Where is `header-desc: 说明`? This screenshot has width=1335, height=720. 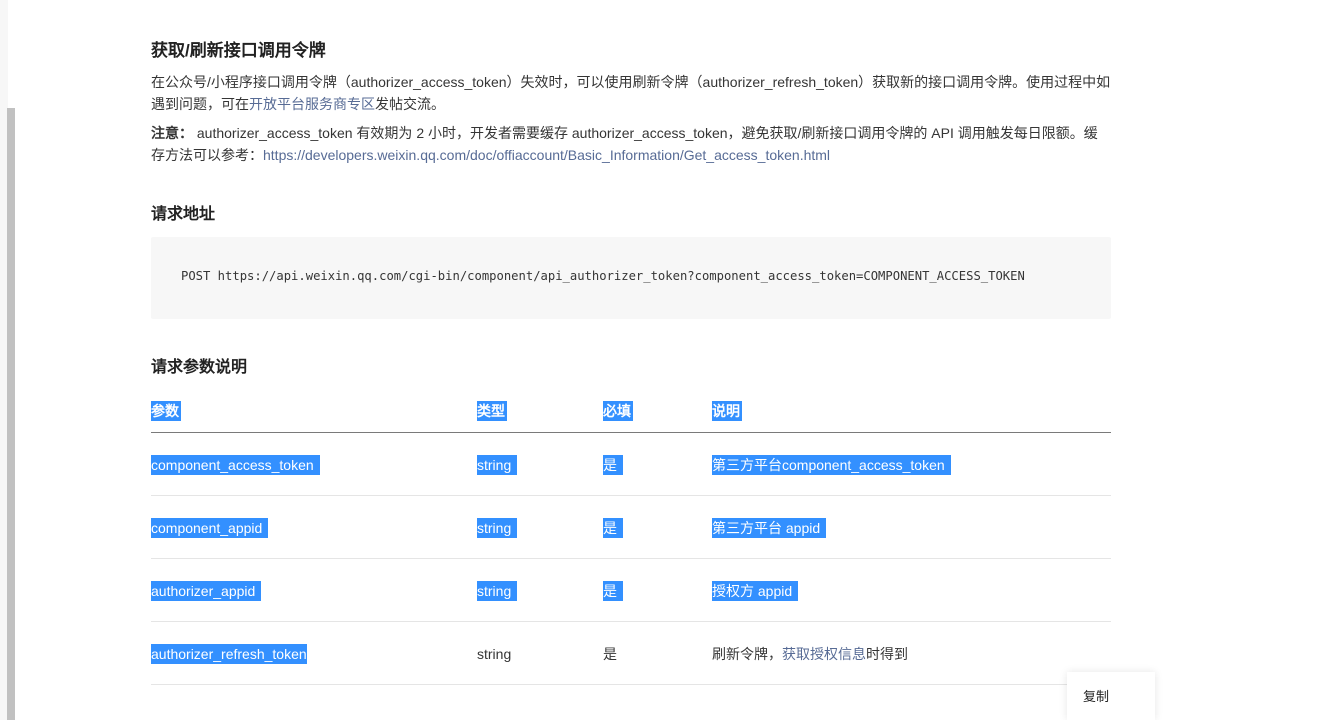 header-desc: 说明 is located at coordinates (727, 411).